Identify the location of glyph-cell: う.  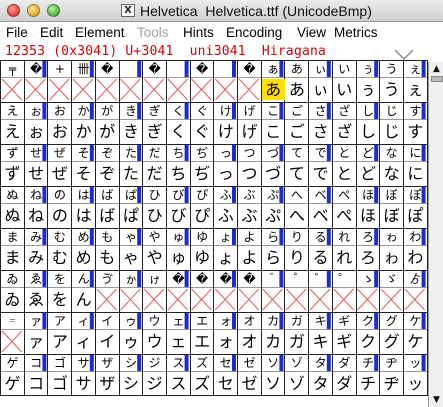
(391, 89).